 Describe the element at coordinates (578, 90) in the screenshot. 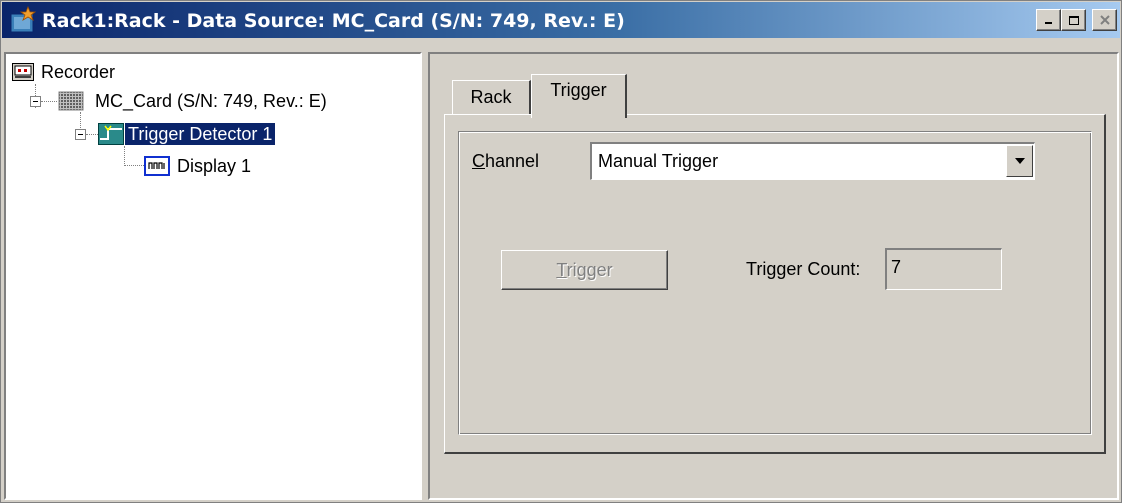

I see `tab-label: Trigger` at that location.